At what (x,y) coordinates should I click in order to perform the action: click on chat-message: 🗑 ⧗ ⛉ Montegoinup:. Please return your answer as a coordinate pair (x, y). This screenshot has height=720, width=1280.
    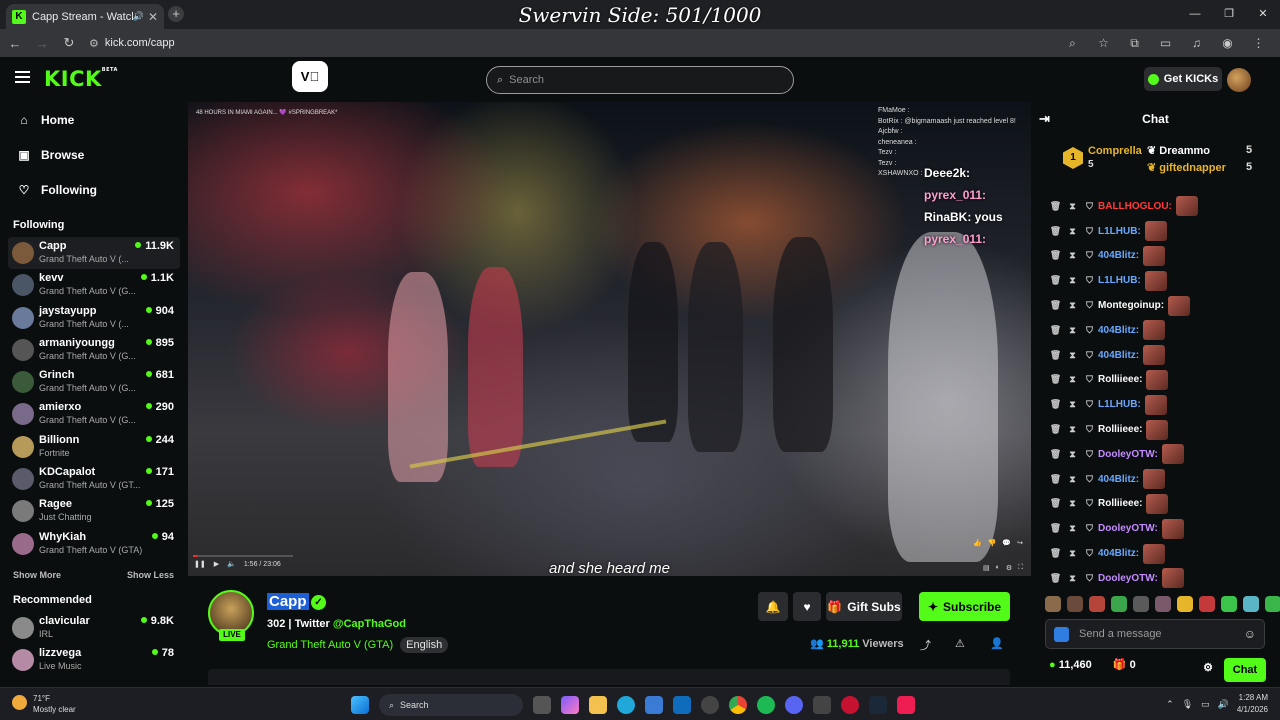
    Looking at the image, I should click on (1162, 305).